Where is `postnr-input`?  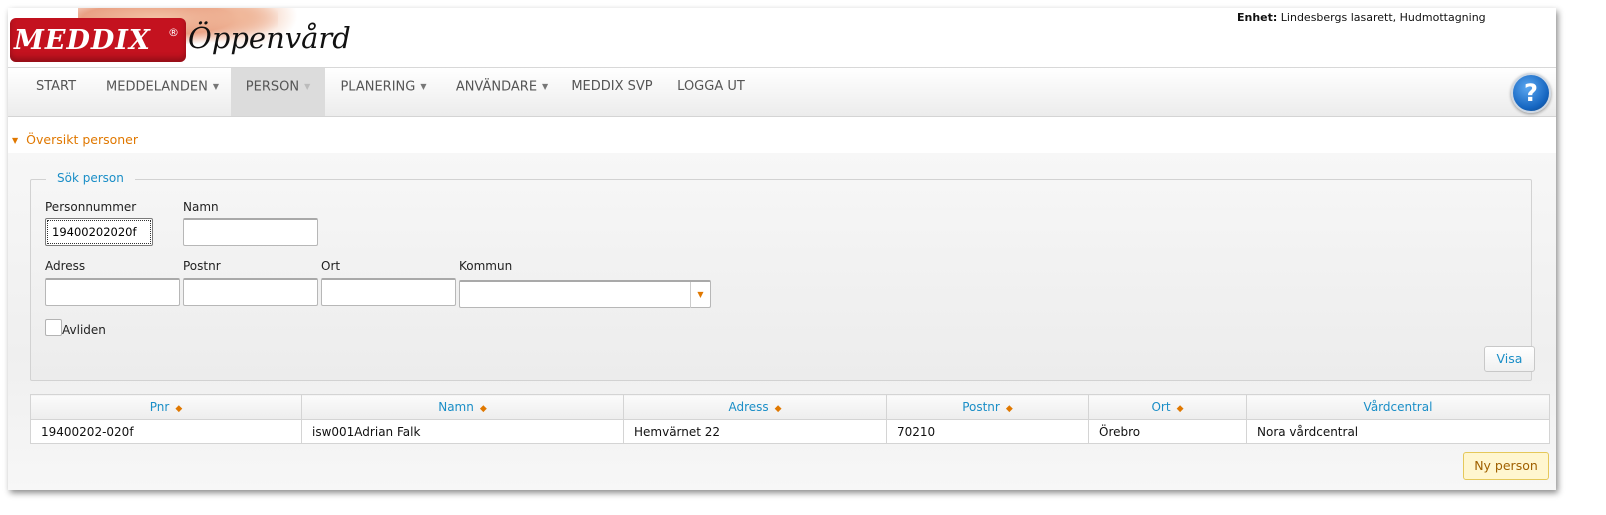
postnr-input is located at coordinates (250, 292).